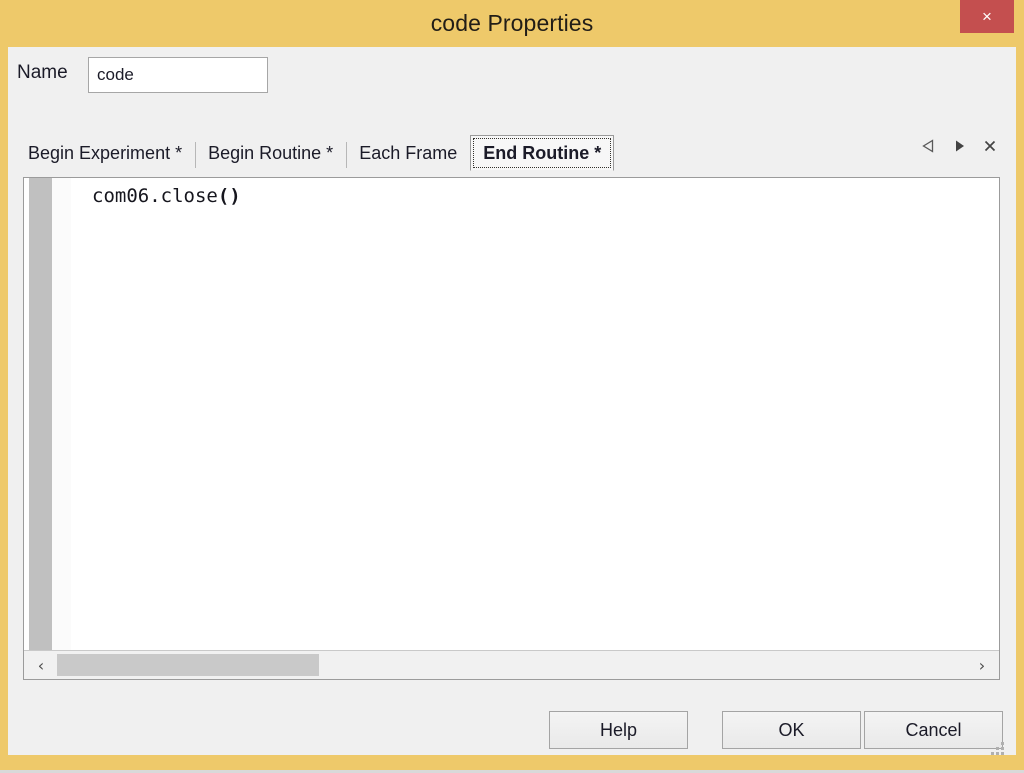  I want to click on tab-label: End Routine *, so click(542, 152).